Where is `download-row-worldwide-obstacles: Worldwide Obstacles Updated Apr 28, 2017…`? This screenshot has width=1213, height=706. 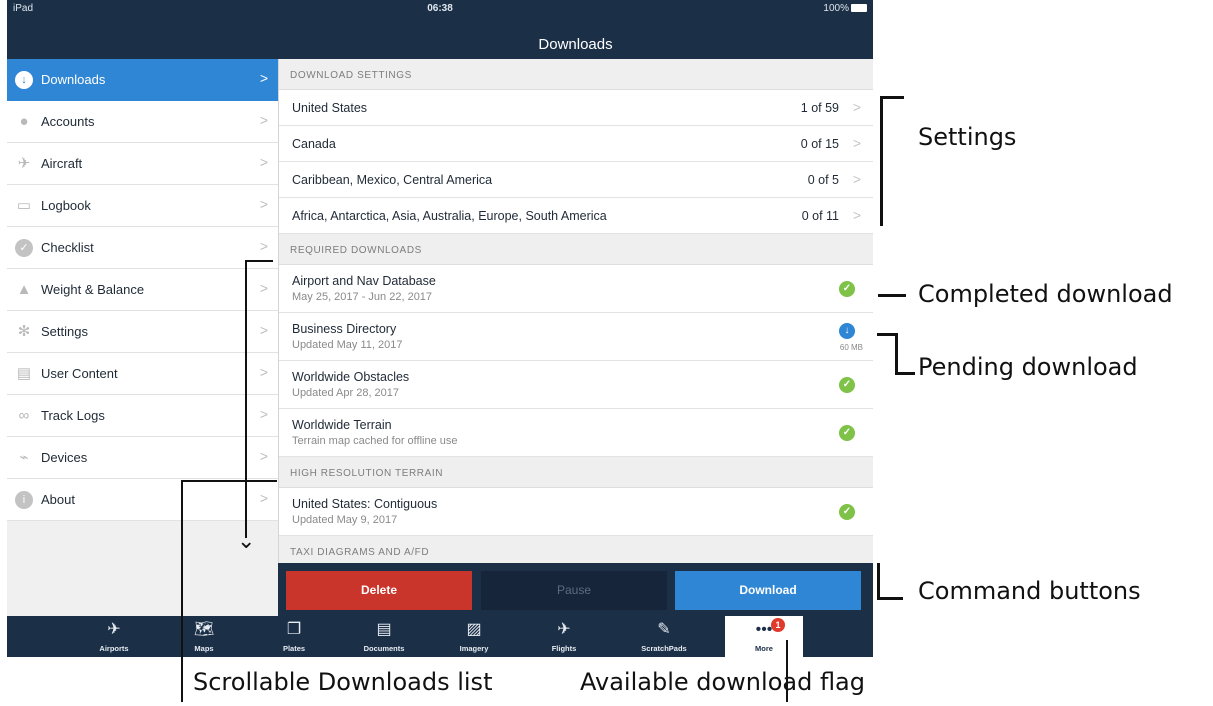
download-row-worldwide-obstacles: Worldwide Obstacles Updated Apr 28, 2017… is located at coordinates (576, 385).